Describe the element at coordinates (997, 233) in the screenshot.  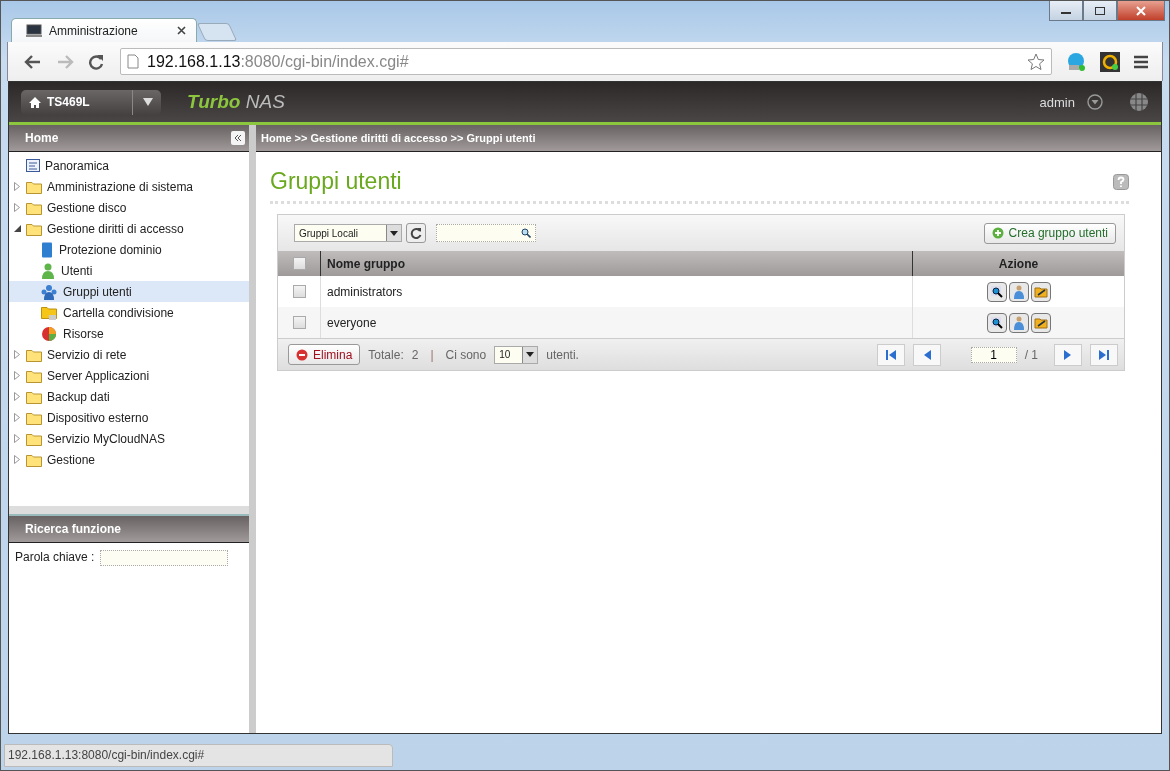
I see `plus-icon` at that location.